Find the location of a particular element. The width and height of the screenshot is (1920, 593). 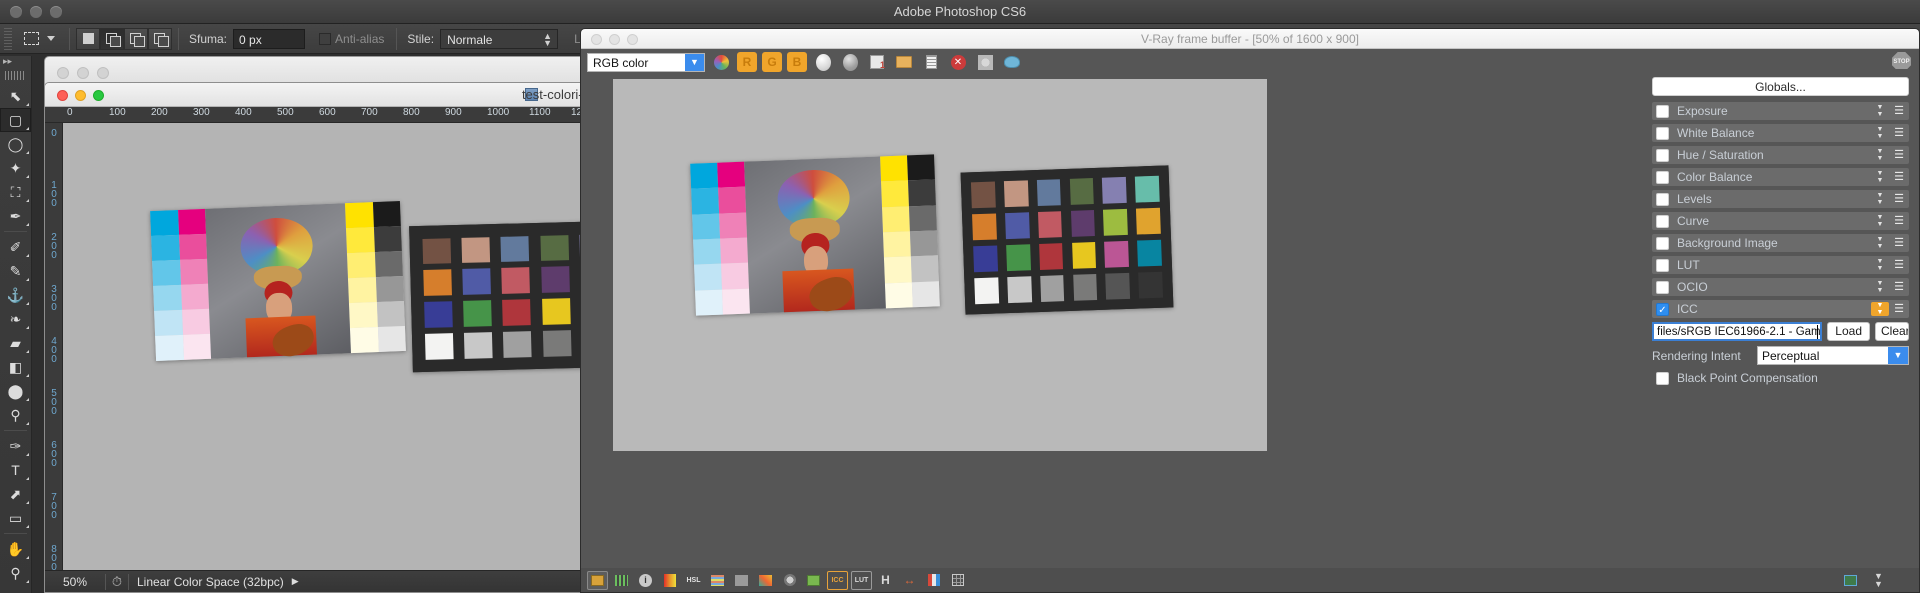

style-select: Normale ▲ ▼ is located at coordinates (499, 38).